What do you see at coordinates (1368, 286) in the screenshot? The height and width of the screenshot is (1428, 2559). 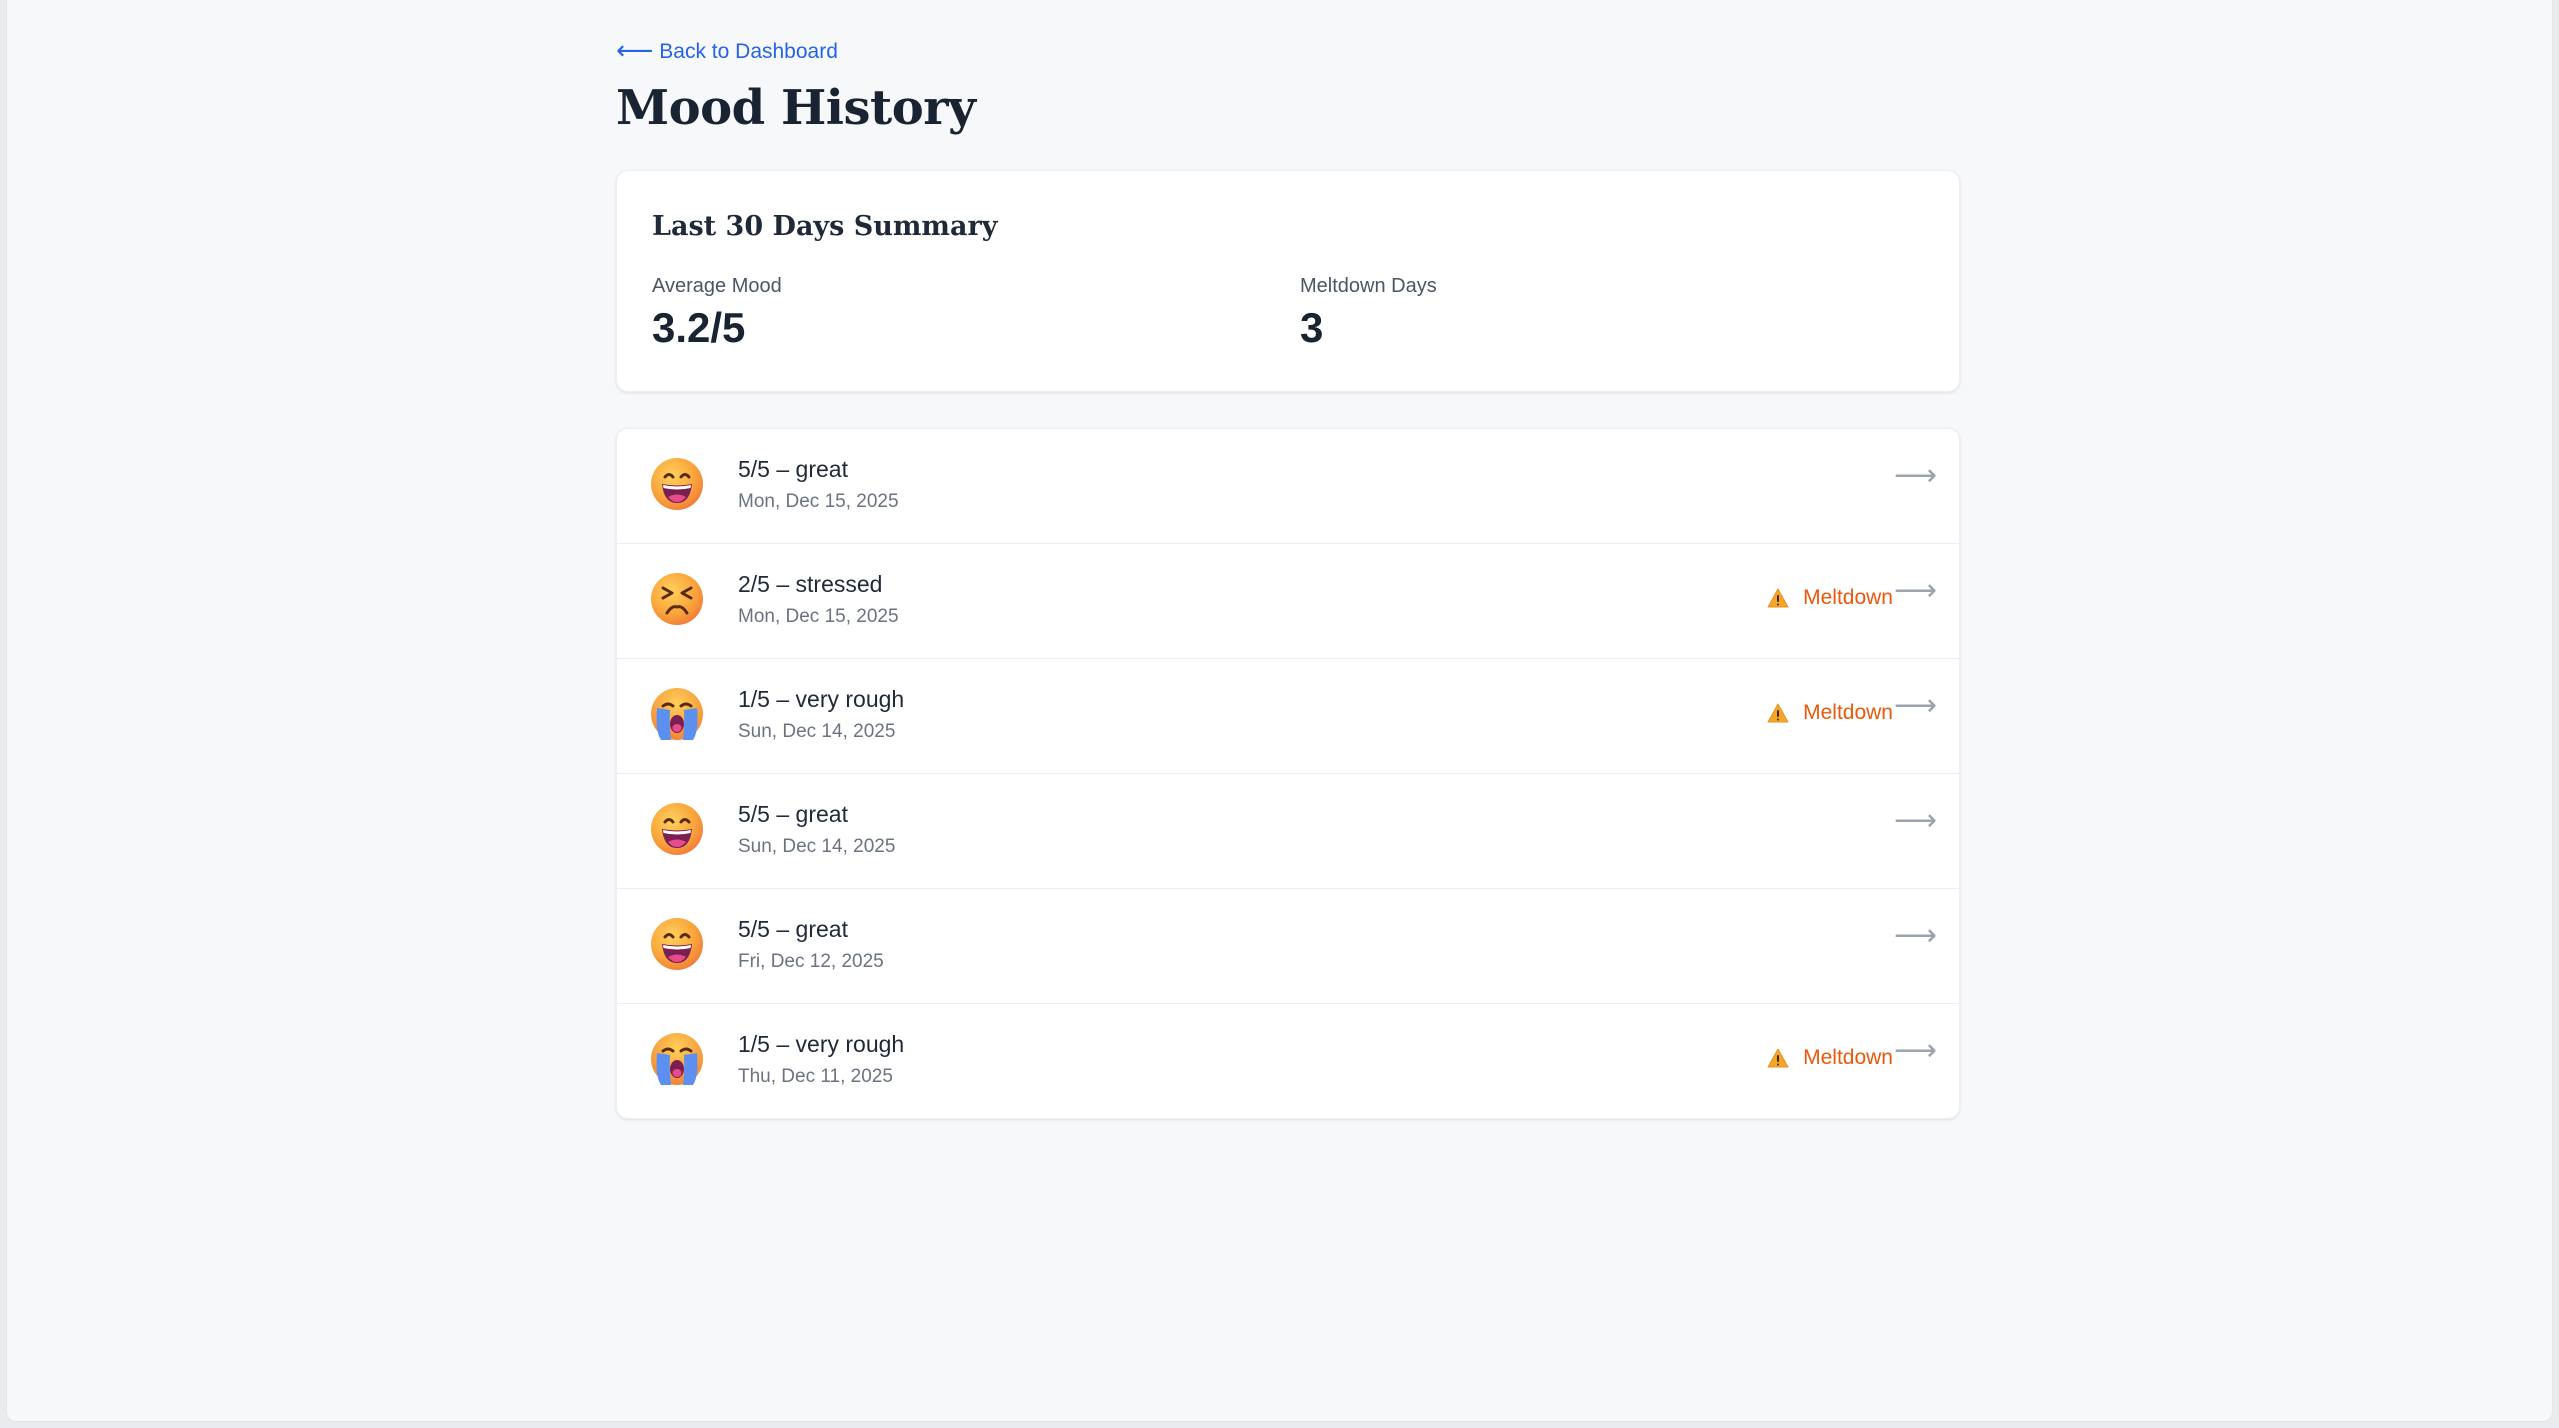 I see `meltdown-days-label: Meltdown Days` at bounding box center [1368, 286].